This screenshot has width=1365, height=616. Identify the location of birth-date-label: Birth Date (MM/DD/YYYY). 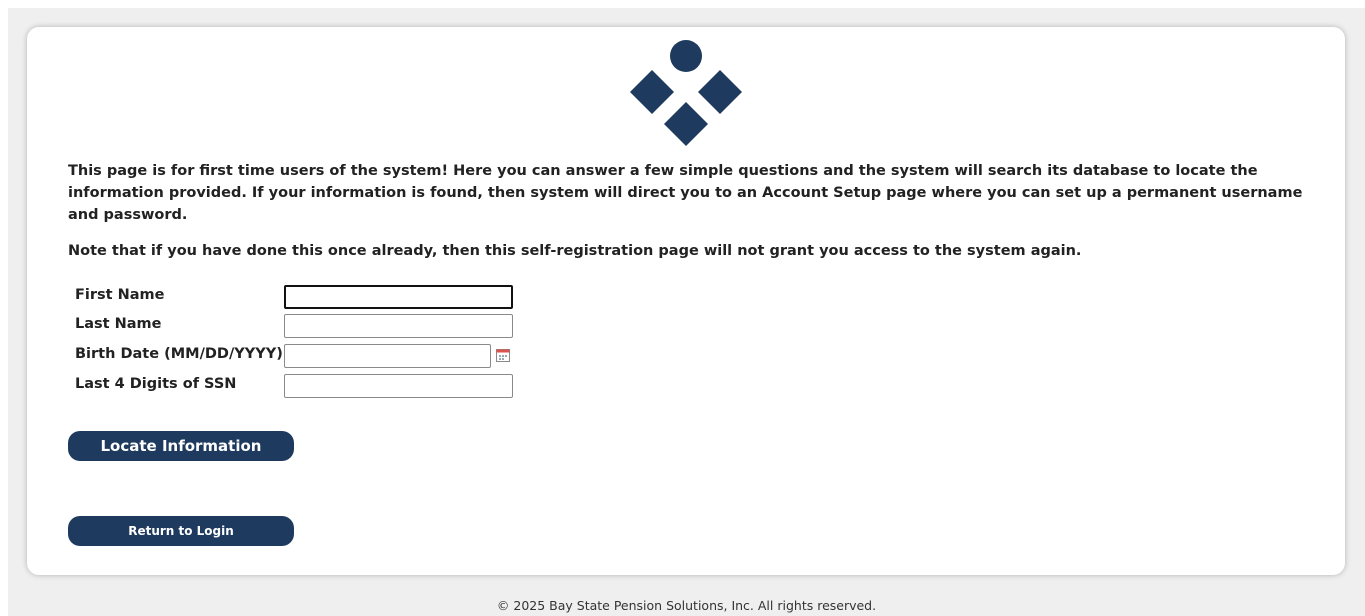
(179, 354).